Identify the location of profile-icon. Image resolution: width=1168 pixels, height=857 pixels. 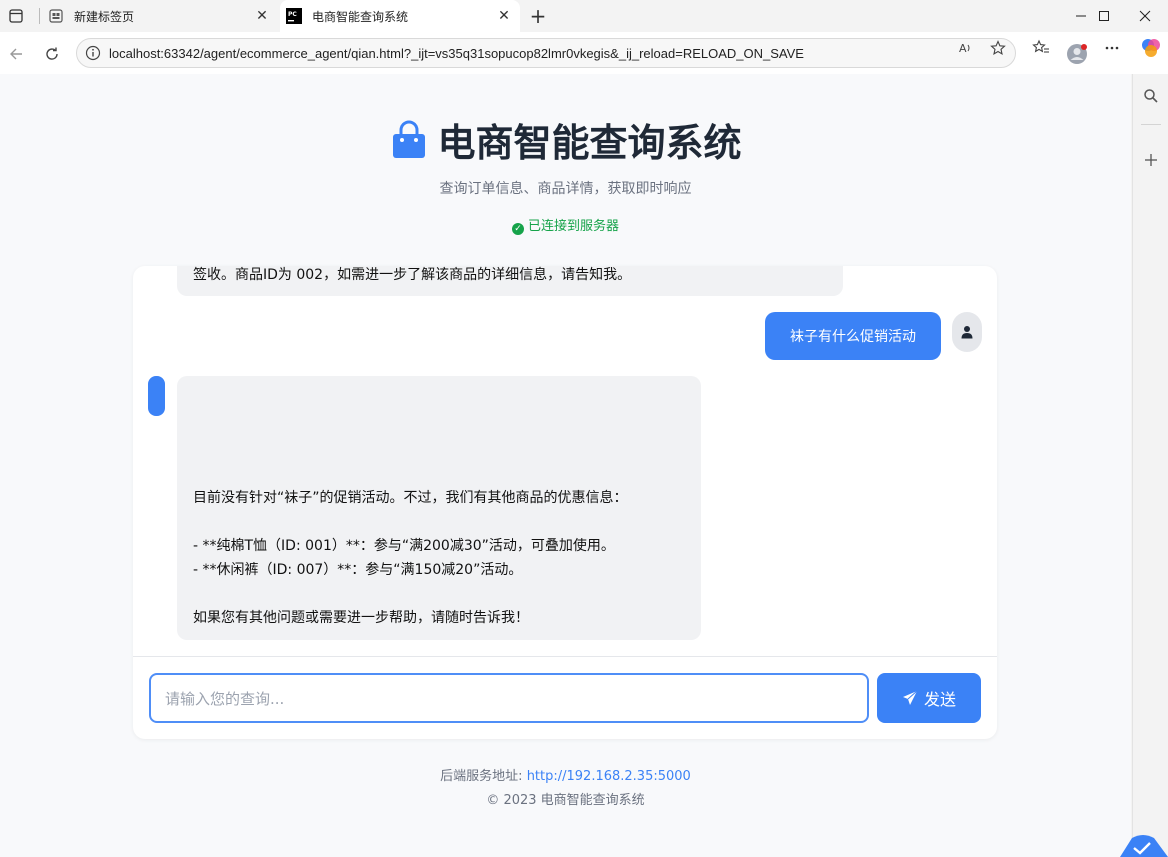
(1077, 54).